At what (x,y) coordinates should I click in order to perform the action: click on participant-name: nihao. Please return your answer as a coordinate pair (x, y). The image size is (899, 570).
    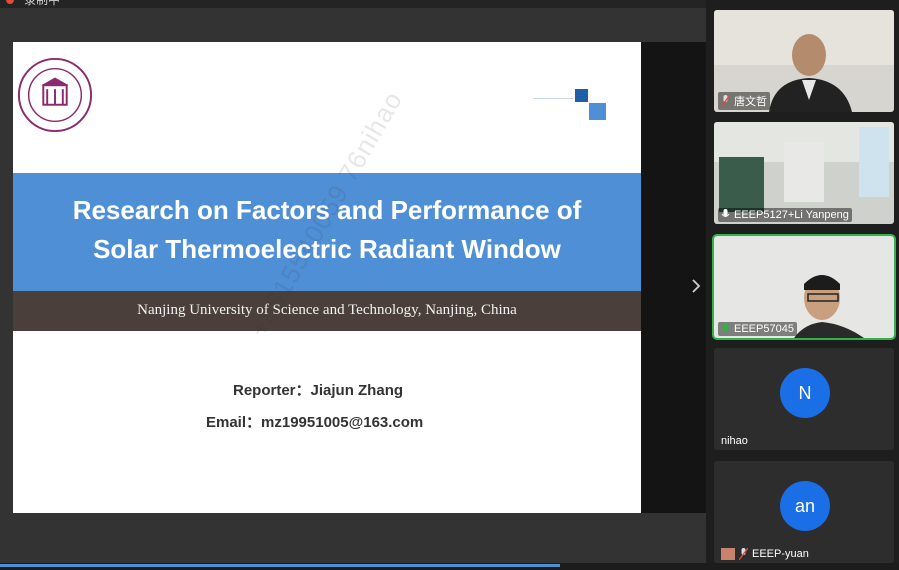
    Looking at the image, I should click on (734, 441).